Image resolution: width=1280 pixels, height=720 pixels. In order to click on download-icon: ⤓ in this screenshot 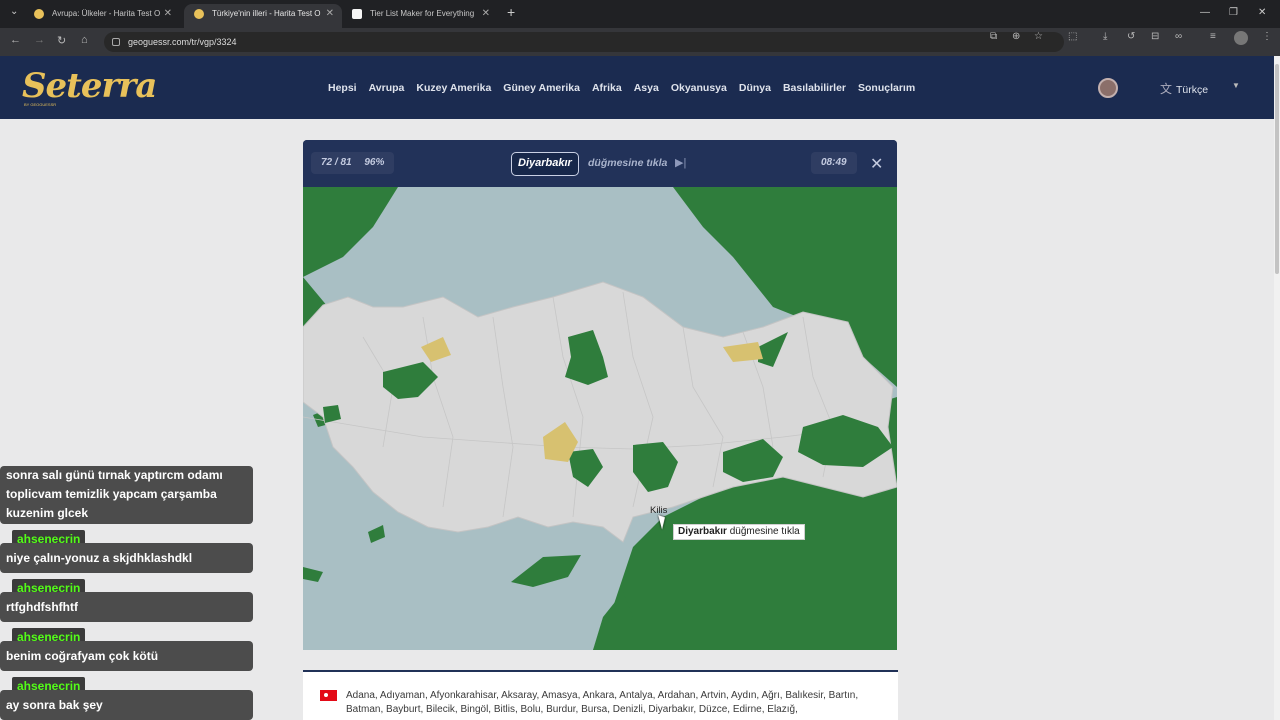, I will do `click(1105, 36)`.